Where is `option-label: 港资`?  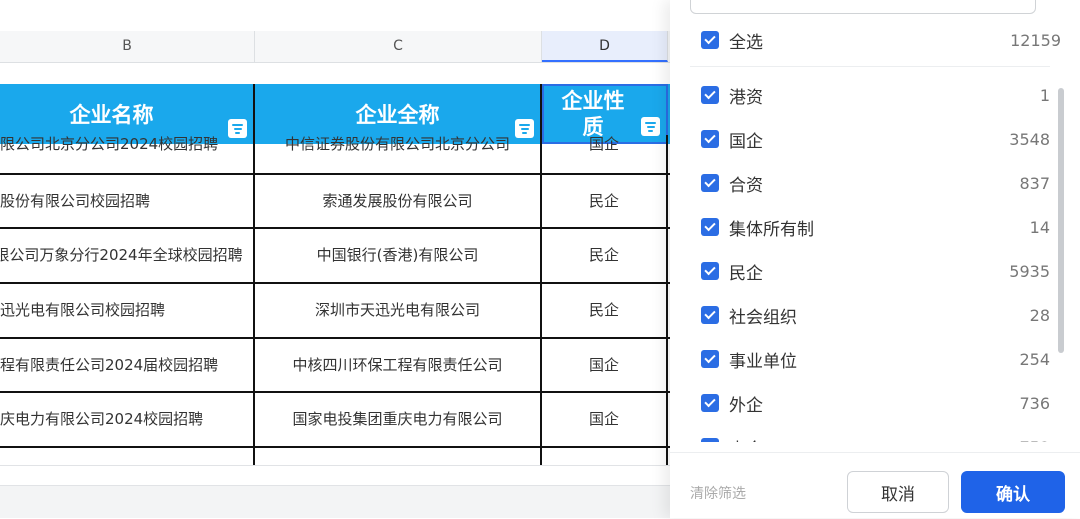 option-label: 港资 is located at coordinates (746, 97).